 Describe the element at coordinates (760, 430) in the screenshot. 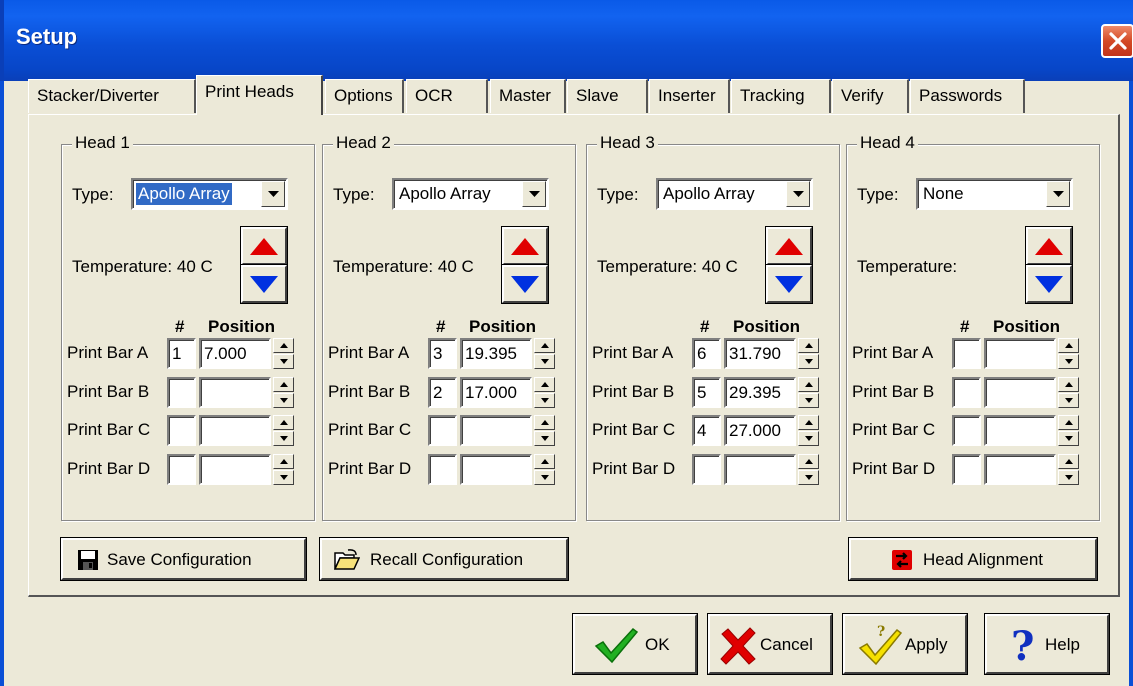

I see `print-bar-position-input: 27.000` at that location.